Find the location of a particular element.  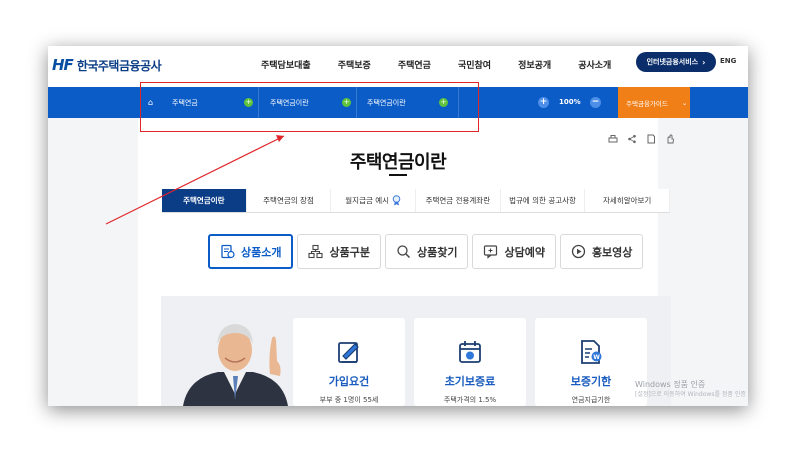

sub-tabs: 상품소개 상품구분 상품찾기 상담예약 홍보영상 is located at coordinates (426, 251).